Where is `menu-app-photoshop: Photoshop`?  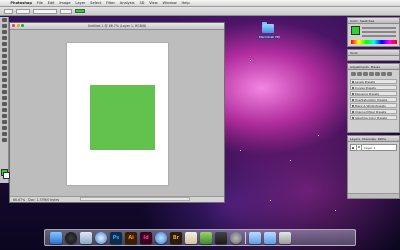 menu-app-photoshop: Photoshop is located at coordinates (21, 3).